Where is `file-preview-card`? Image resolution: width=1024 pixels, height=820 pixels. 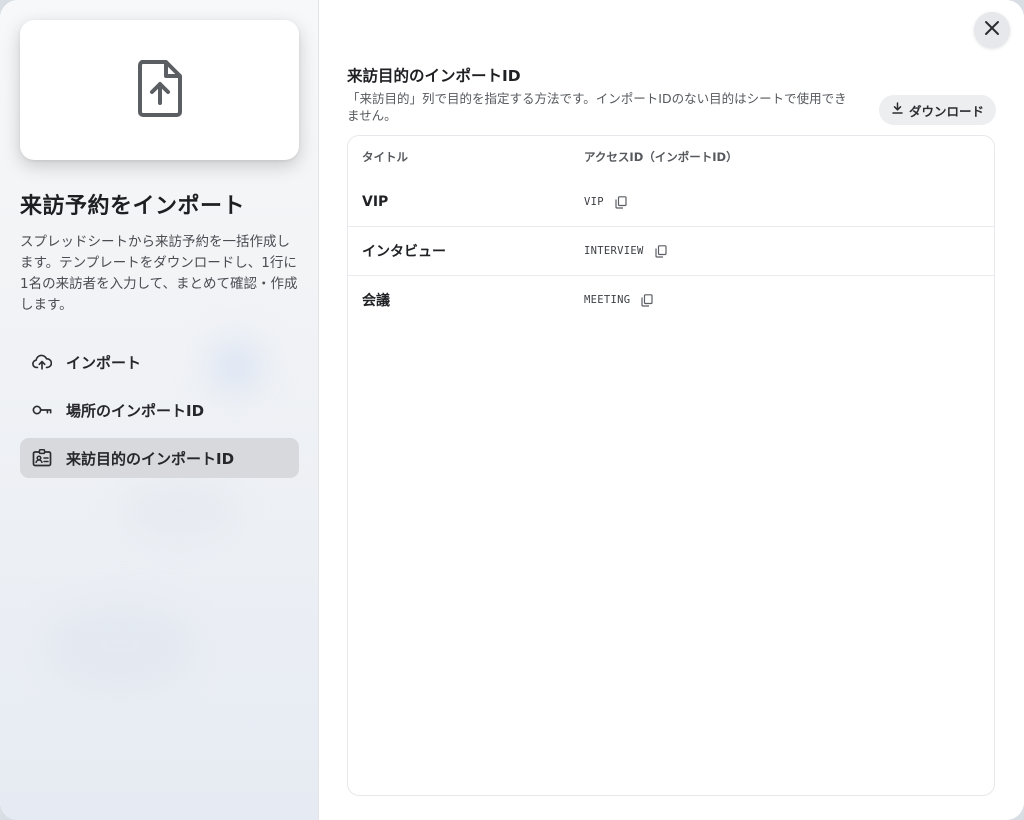
file-preview-card is located at coordinates (159, 90).